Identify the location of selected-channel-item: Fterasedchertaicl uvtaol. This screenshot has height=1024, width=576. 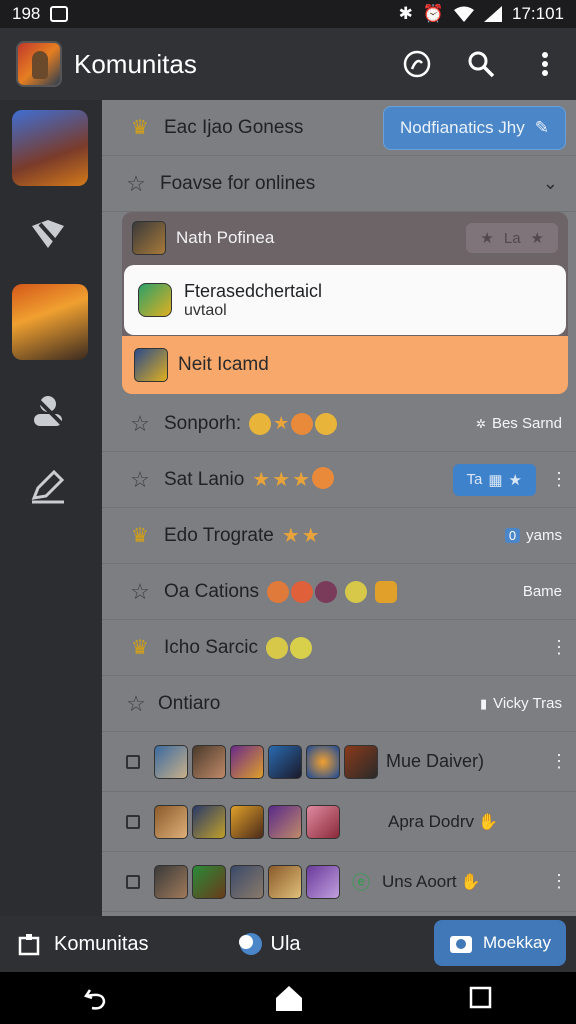
(345, 300).